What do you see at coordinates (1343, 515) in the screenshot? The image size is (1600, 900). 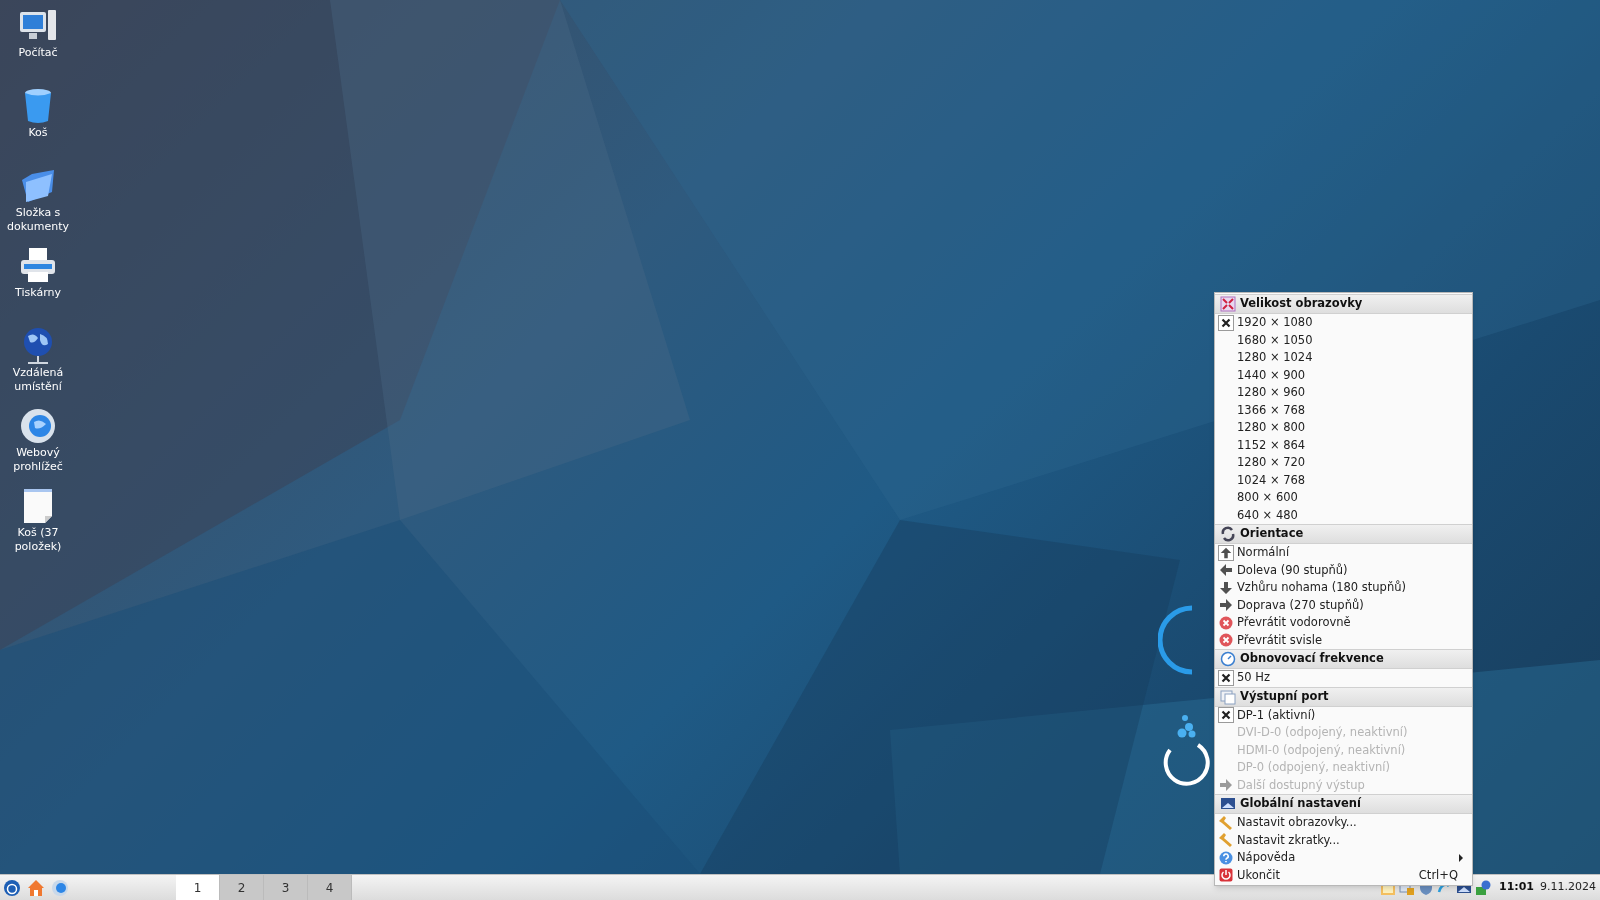 I see `menu-item: 640 × 480` at bounding box center [1343, 515].